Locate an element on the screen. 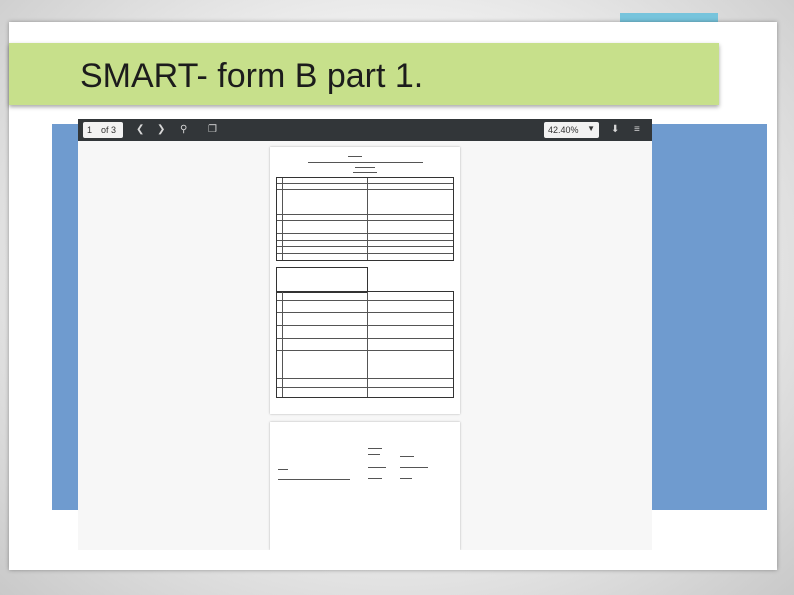 The image size is (794, 595). slide-title: SMART- form B part 1. is located at coordinates (252, 76).